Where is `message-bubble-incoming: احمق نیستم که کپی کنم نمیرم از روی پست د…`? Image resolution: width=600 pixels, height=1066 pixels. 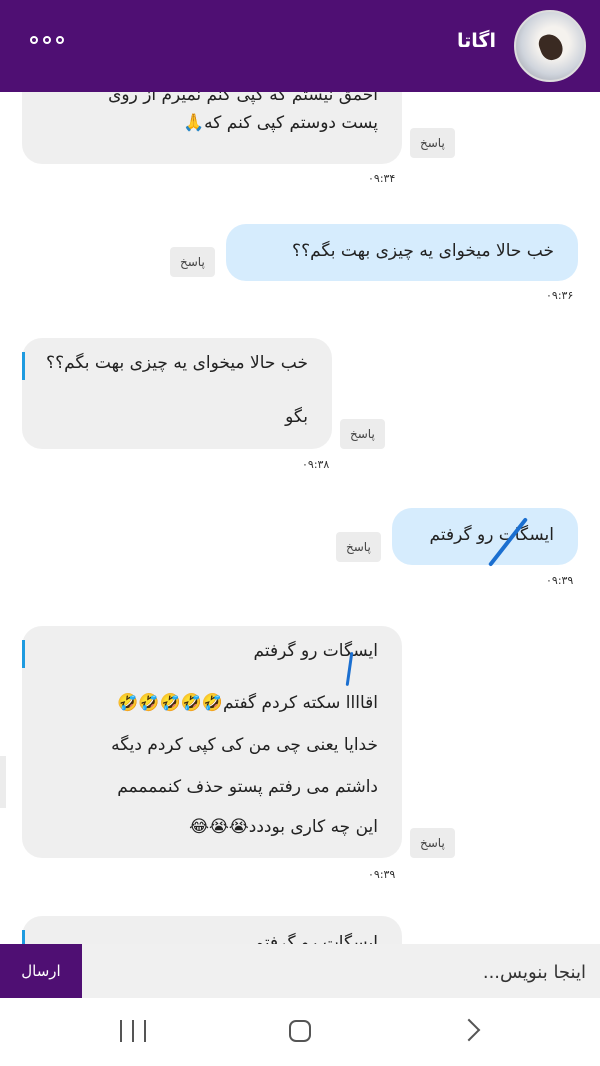 message-bubble-incoming: احمق نیستم که کپی کنم نمیرم از روی پست د… is located at coordinates (212, 128).